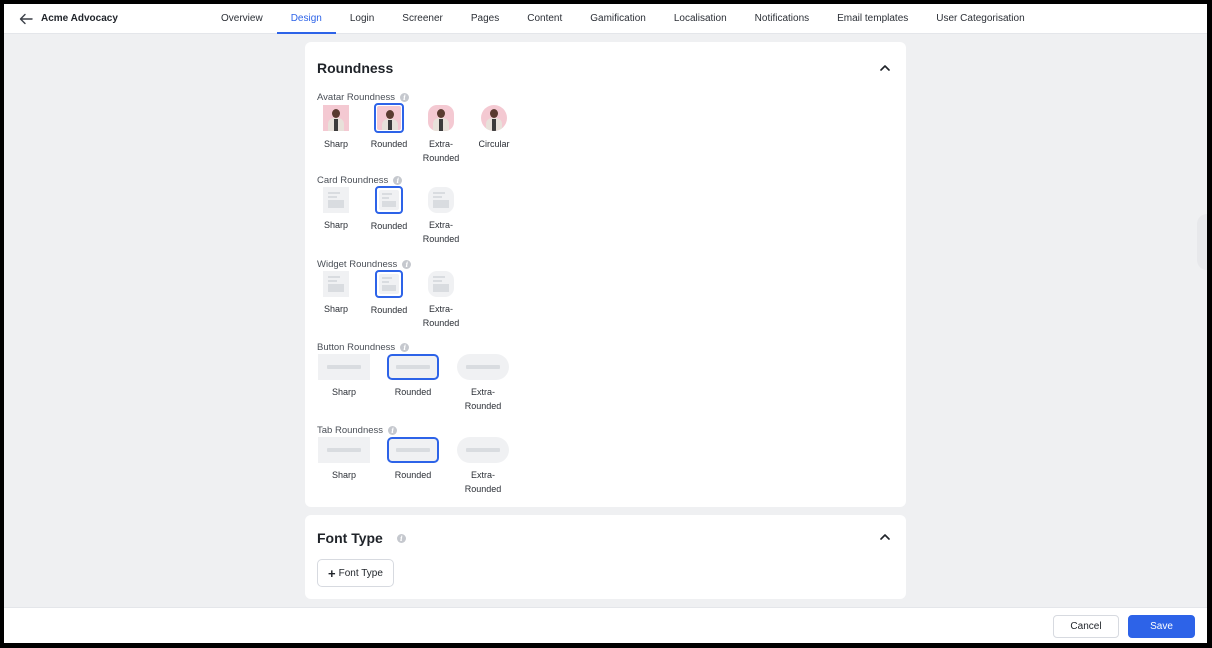  What do you see at coordinates (389, 284) in the screenshot?
I see `widget-preview-rounded` at bounding box center [389, 284].